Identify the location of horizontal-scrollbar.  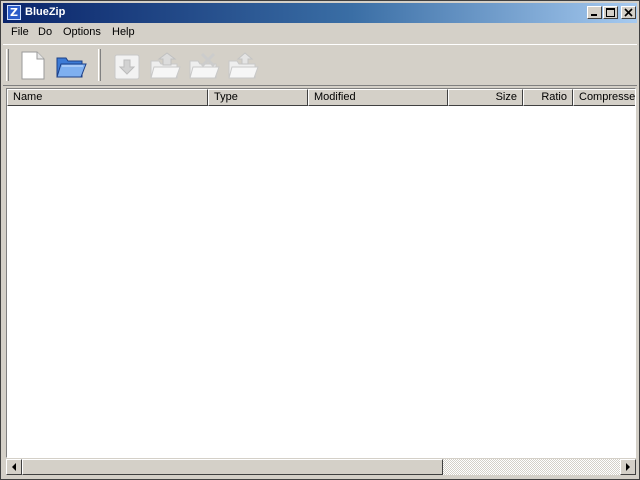
(321, 467).